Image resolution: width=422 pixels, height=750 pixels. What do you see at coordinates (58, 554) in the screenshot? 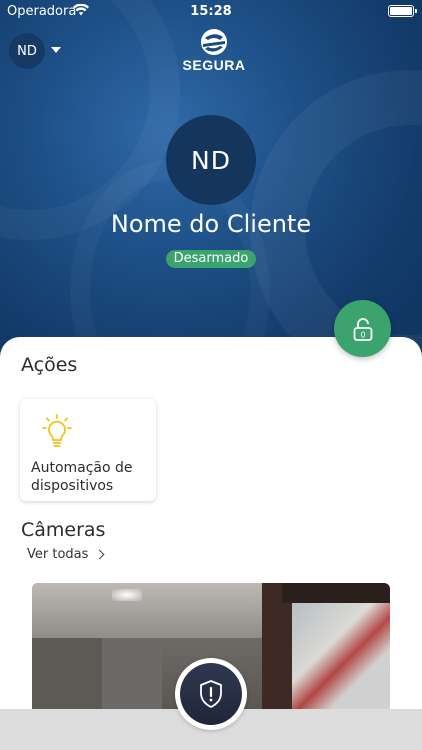
I see `see-all-label: Ver todas` at bounding box center [58, 554].